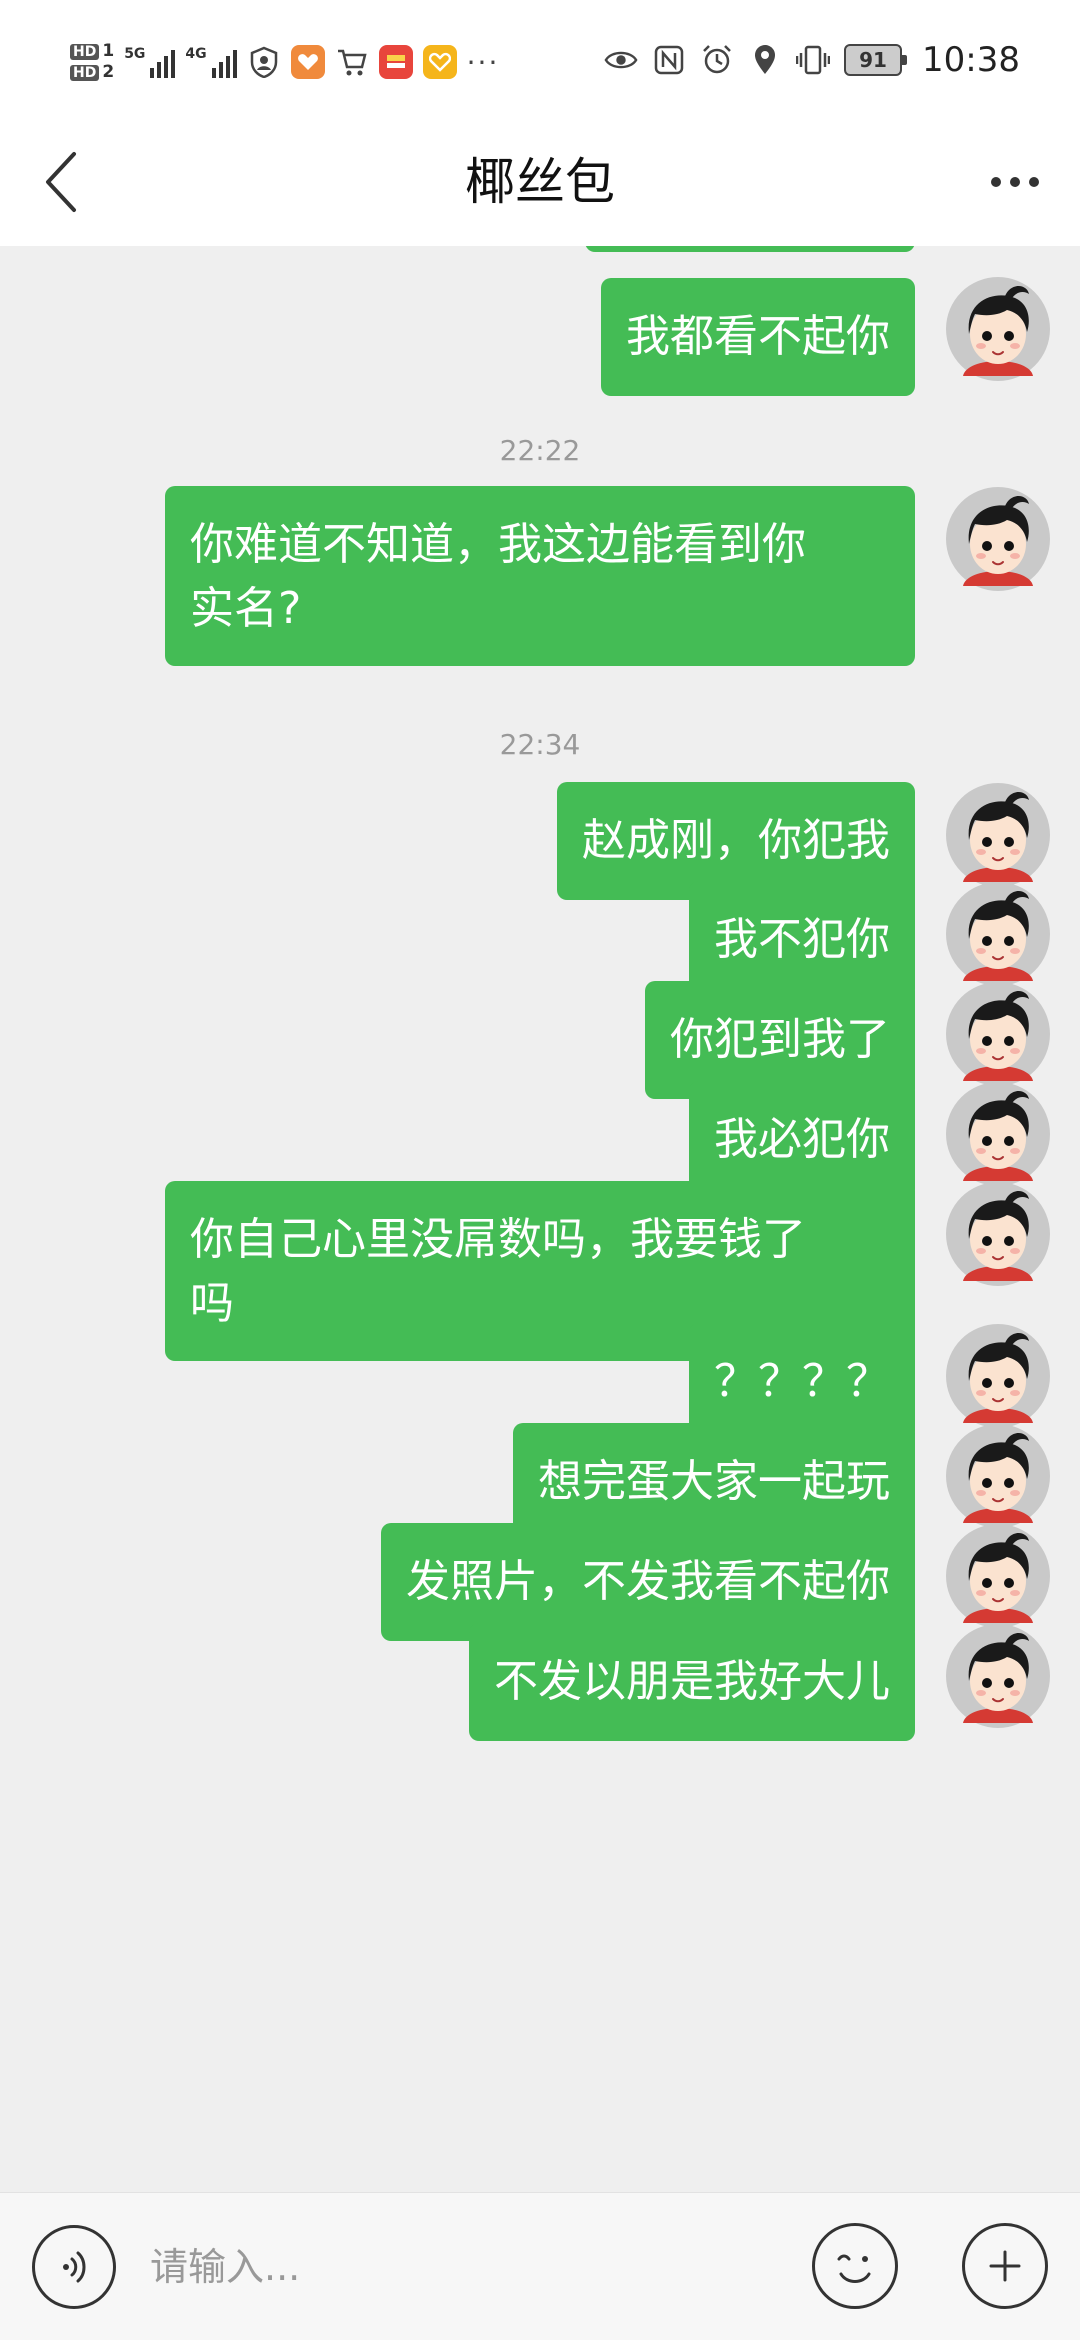 Image resolution: width=1080 pixels, height=2340 pixels. Describe the element at coordinates (692, 1682) in the screenshot. I see `message-bubble: 不发以朋是我好大儿` at that location.